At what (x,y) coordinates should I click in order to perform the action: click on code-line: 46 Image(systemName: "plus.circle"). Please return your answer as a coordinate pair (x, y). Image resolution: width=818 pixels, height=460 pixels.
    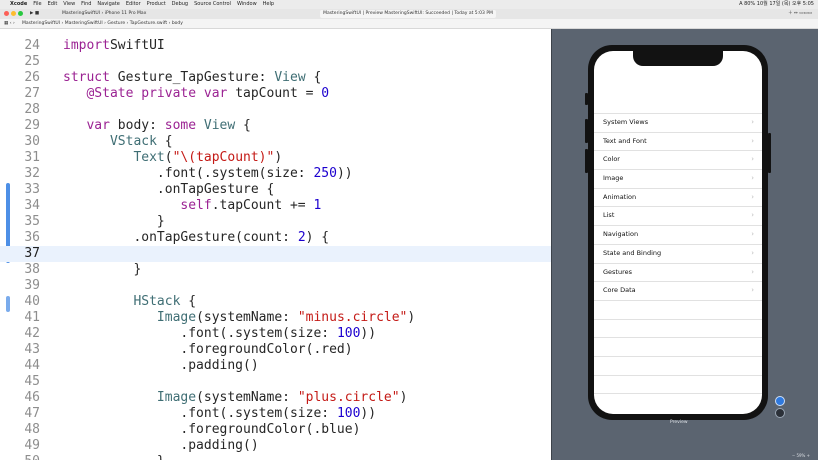
    Looking at the image, I should click on (275, 398).